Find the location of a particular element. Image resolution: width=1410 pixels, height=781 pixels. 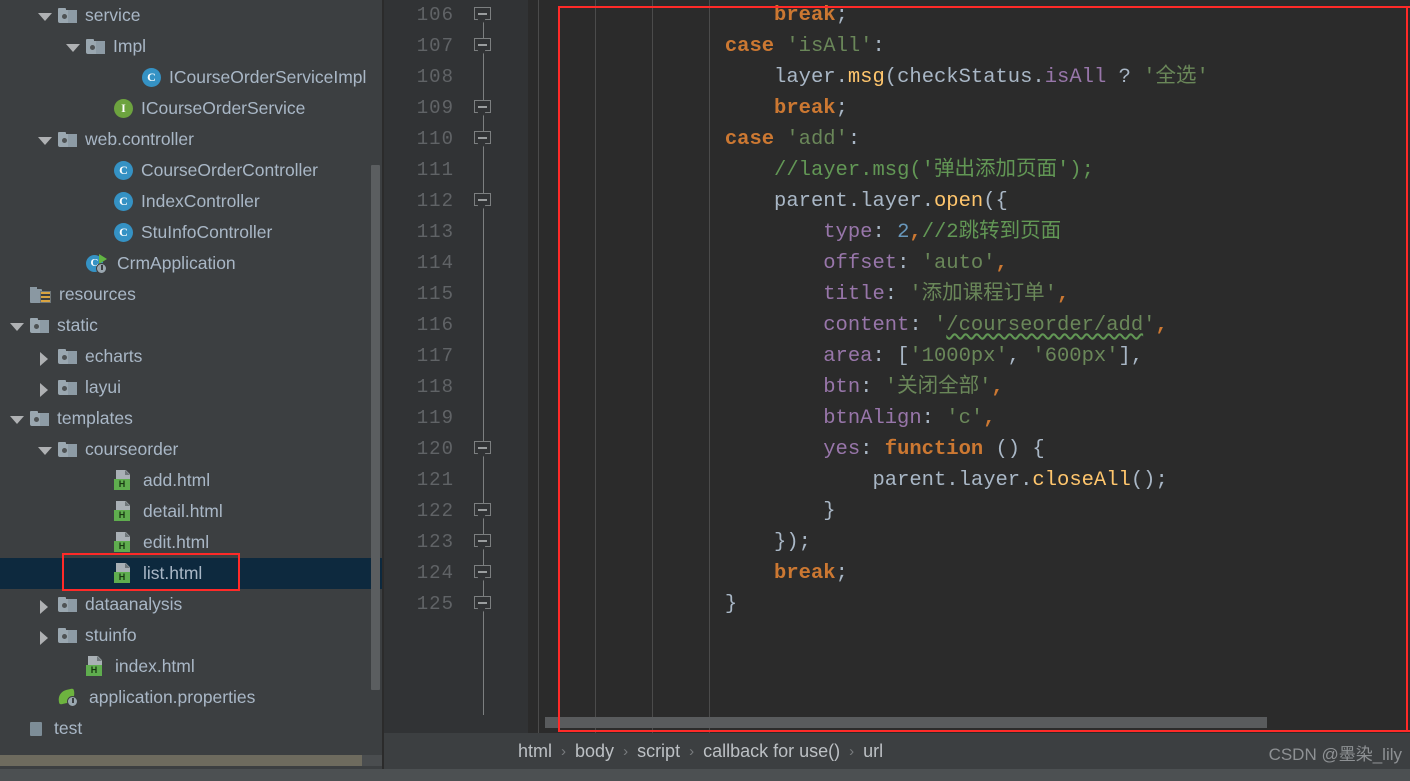

code-line: parent.layer.closeAll(); is located at coordinates (969, 480).